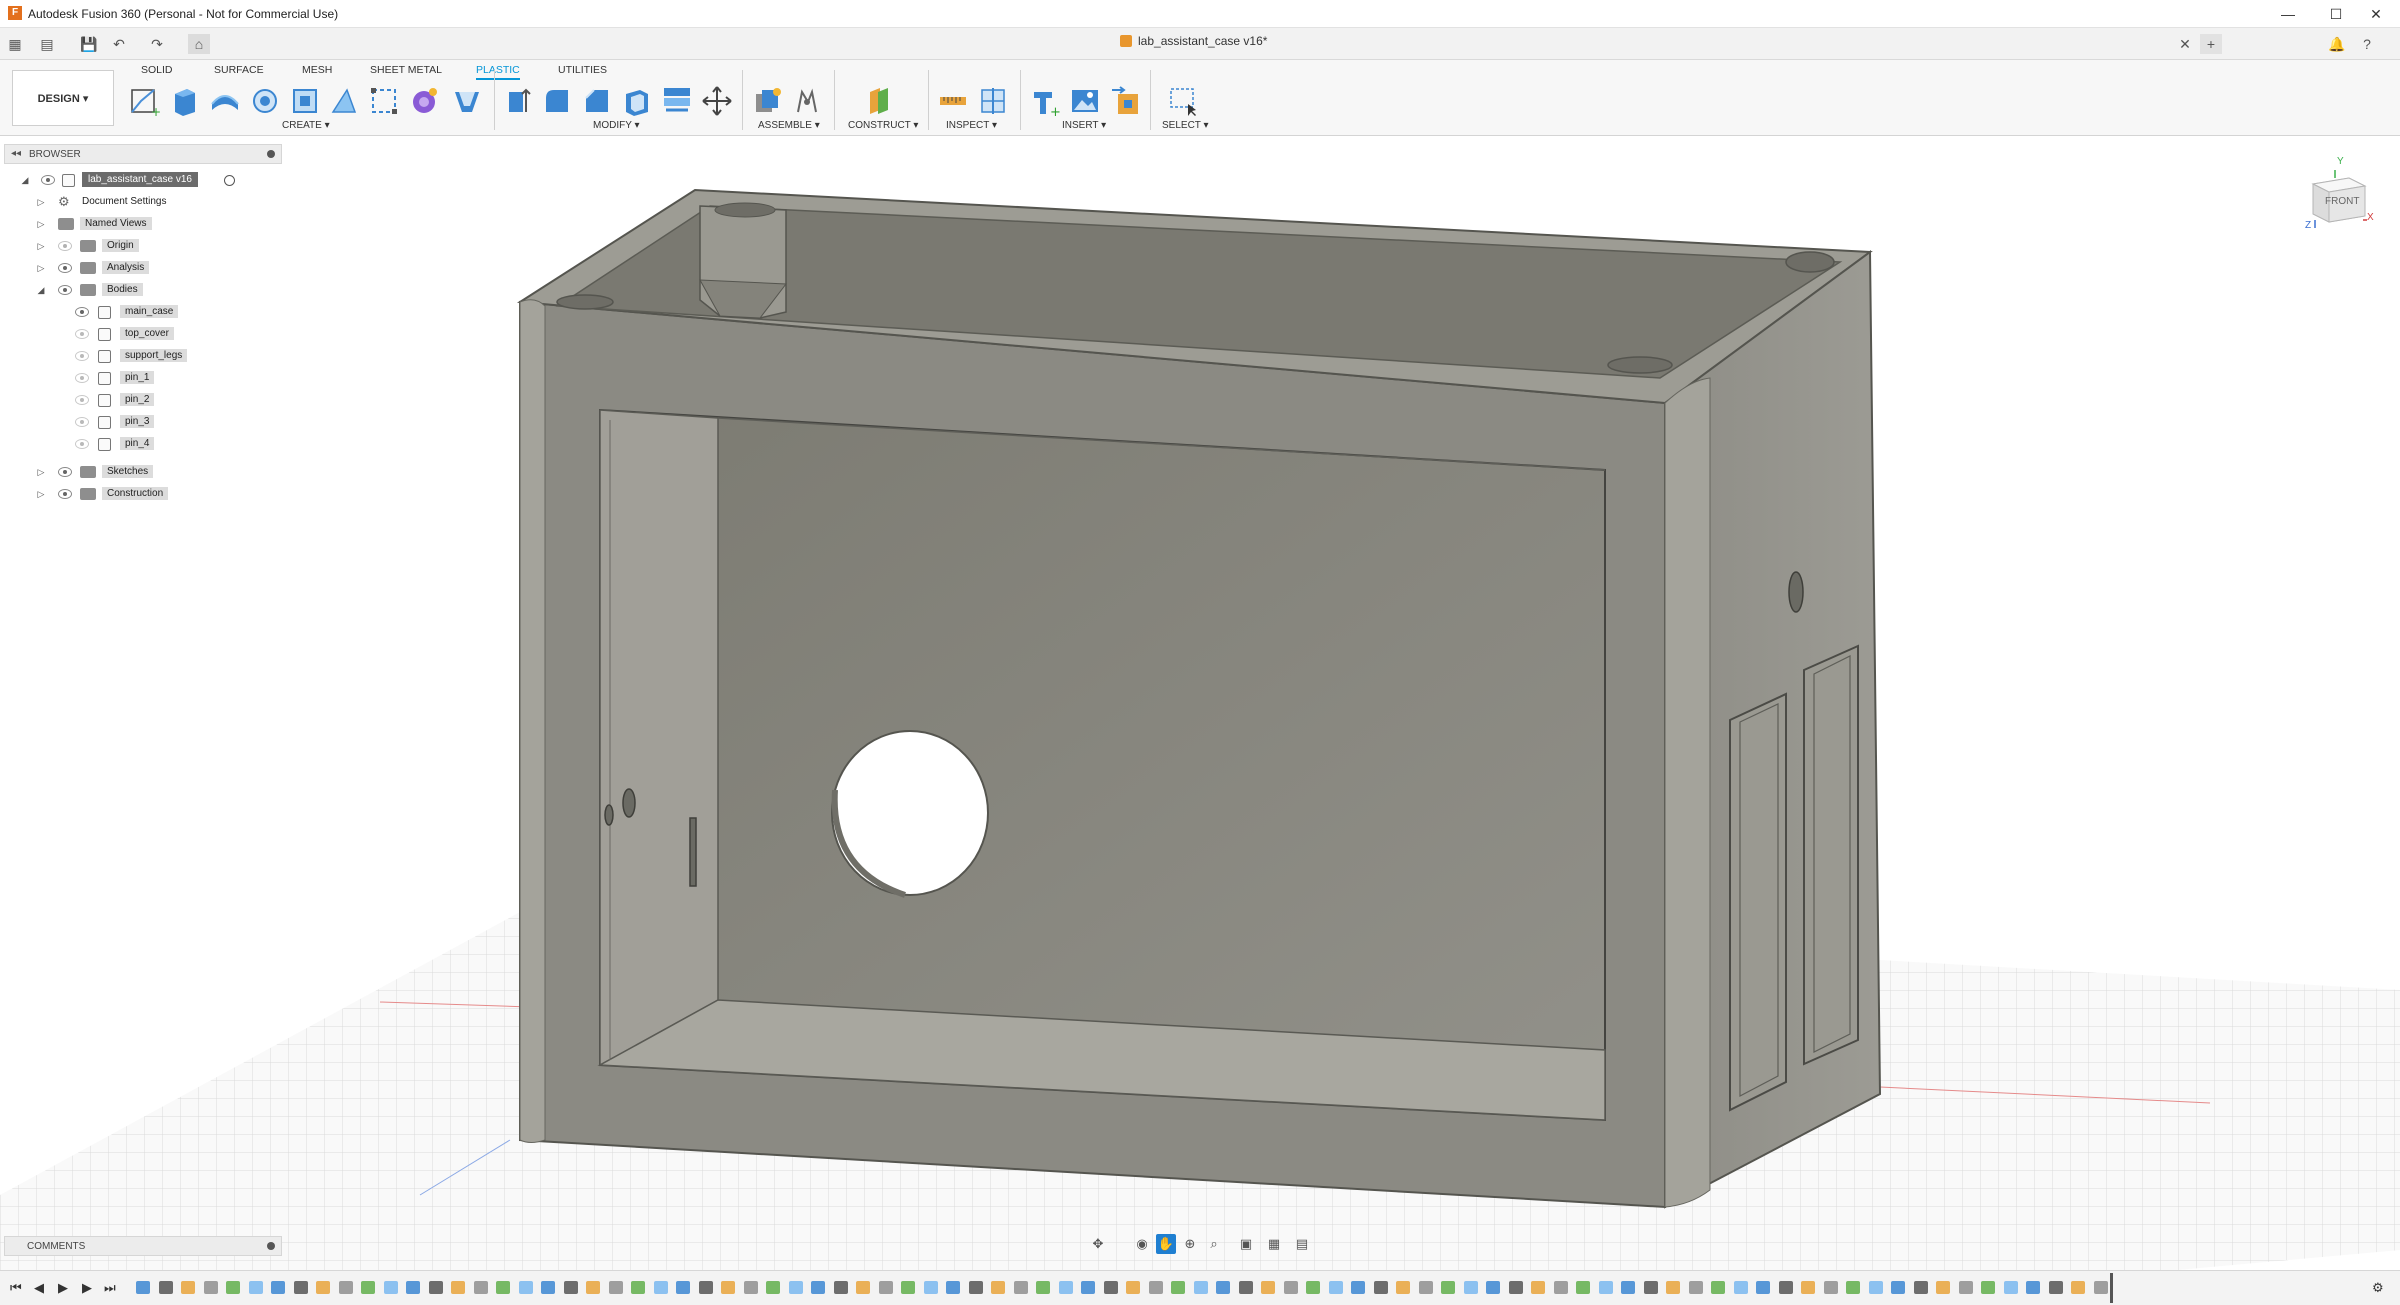  Describe the element at coordinates (25, 180) in the screenshot. I see `collapse-triangle-icon: ◢` at that location.